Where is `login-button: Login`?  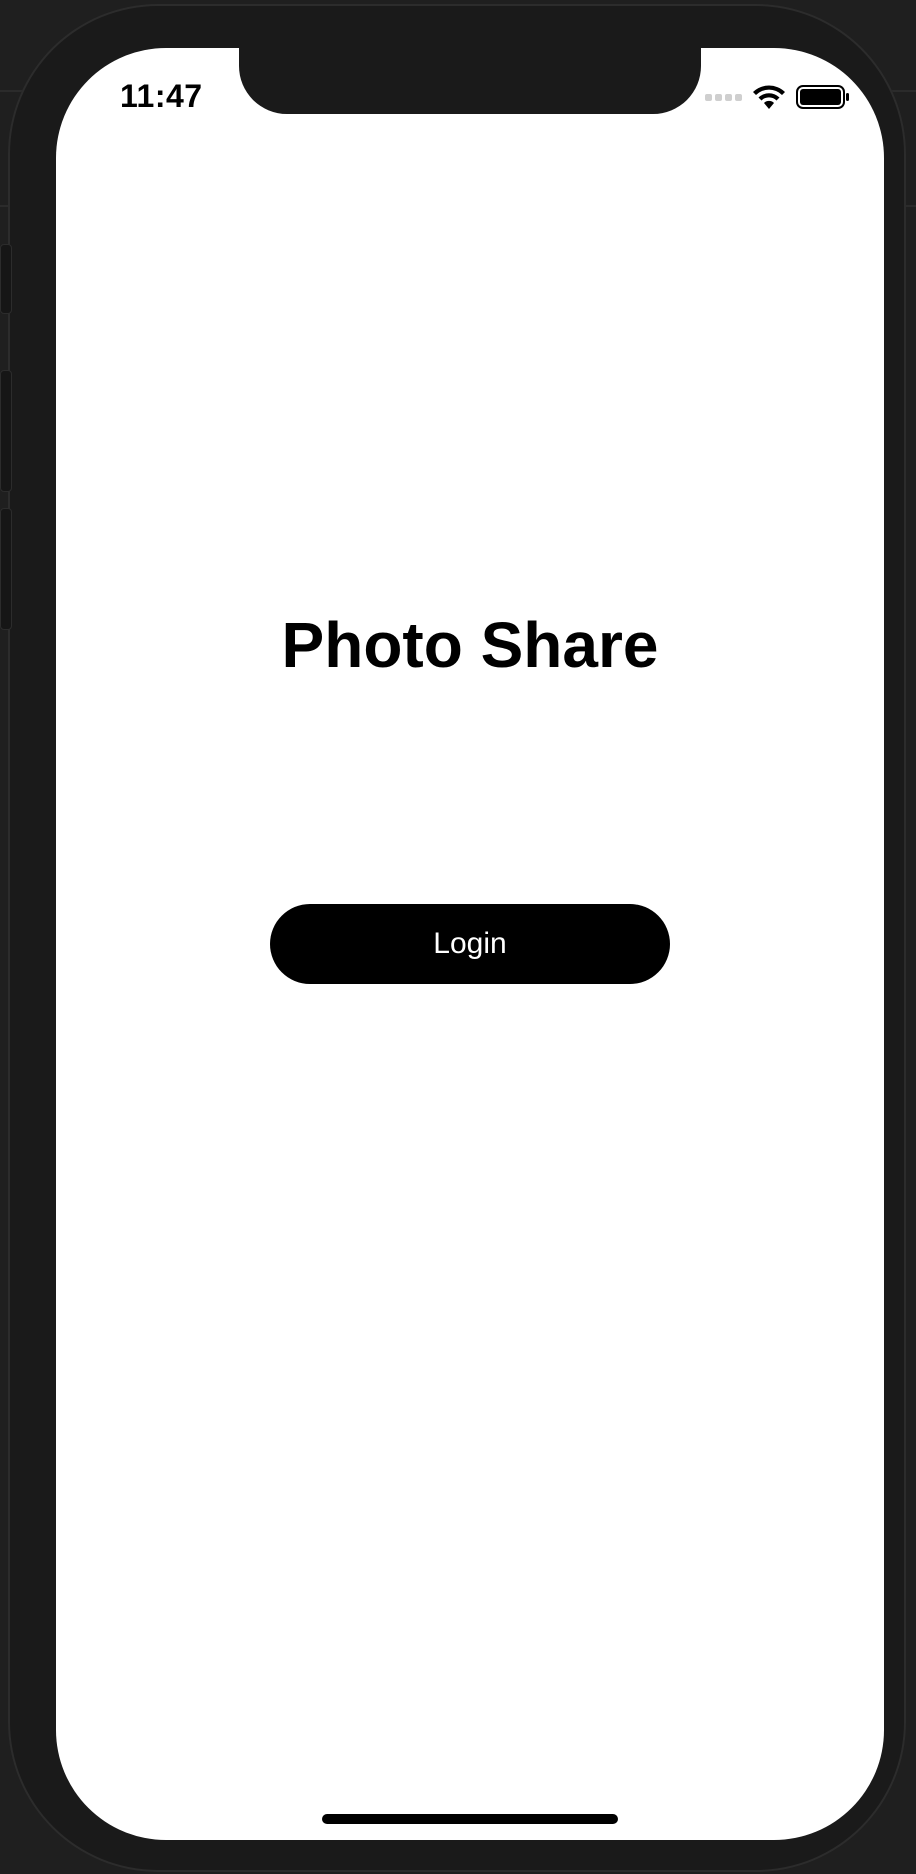
login-button: Login is located at coordinates (470, 944).